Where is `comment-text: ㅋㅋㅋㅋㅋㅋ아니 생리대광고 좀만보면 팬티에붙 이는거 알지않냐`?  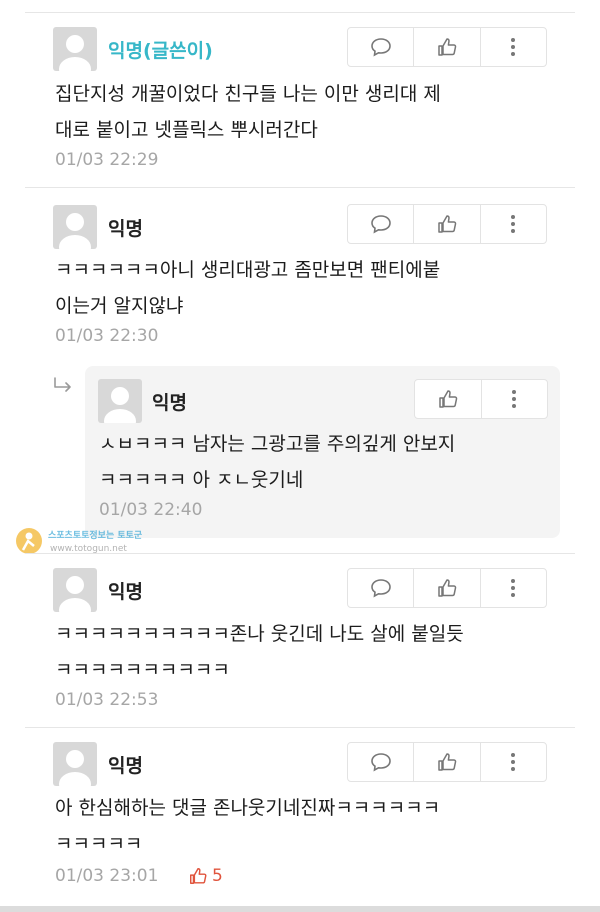 comment-text: ㅋㅋㅋㅋㅋㅋ아니 생리대광고 좀만보면 팬티에붙 이는거 알지않냐 is located at coordinates (248, 288).